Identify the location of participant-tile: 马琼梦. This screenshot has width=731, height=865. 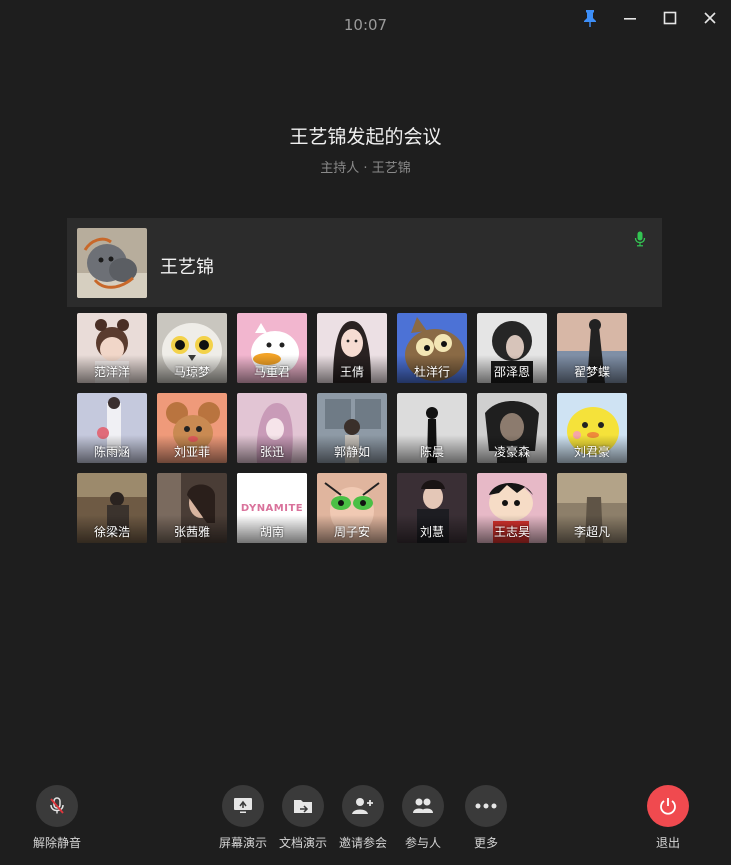
(192, 348).